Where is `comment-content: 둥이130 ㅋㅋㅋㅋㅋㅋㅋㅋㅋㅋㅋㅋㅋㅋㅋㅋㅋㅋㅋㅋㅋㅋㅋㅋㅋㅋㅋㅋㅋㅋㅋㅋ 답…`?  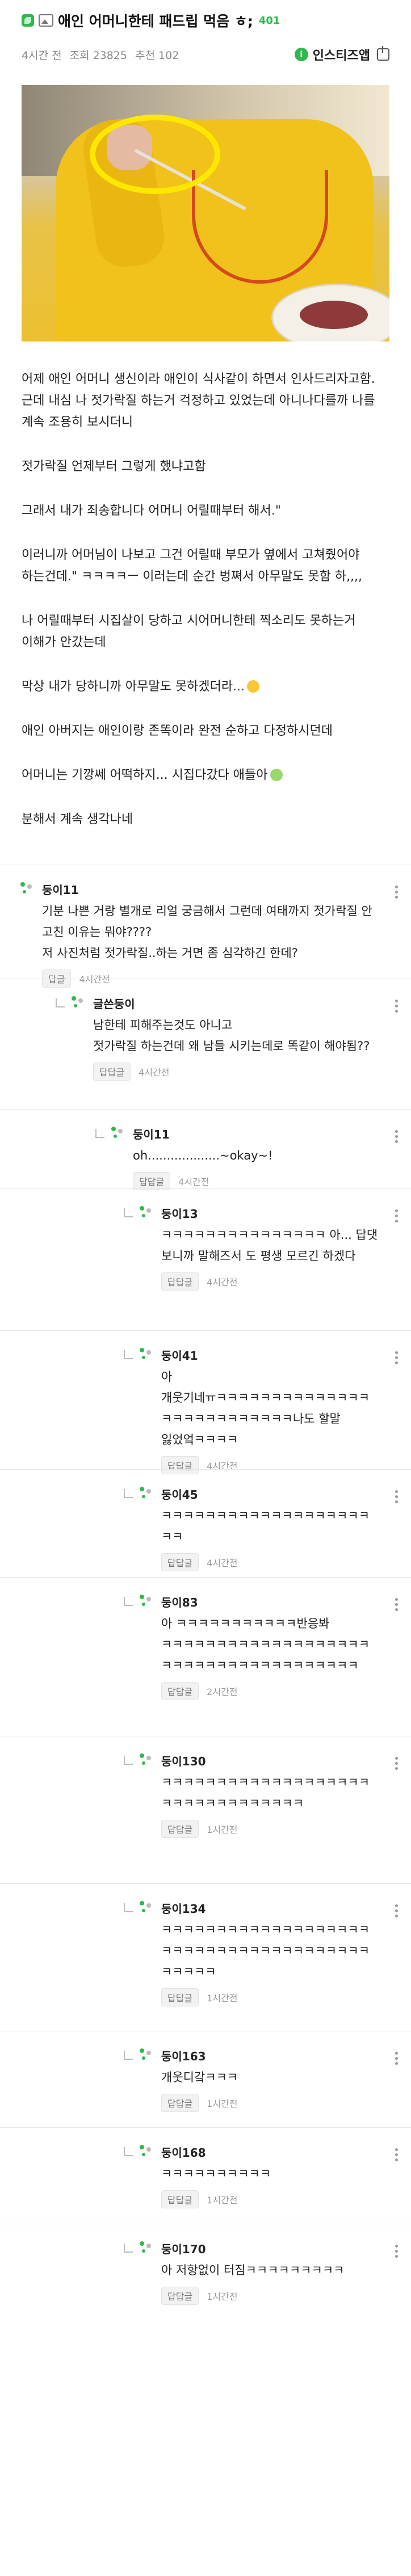
comment-content: 둥이130 ㅋㅋㅋㅋㅋㅋㅋㅋㅋㅋㅋㅋㅋㅋㅋㅋㅋㅋㅋㅋㅋㅋㅋㅋㅋㅋㅋㅋㅋㅋㅋㅋ 답… is located at coordinates (270, 1795).